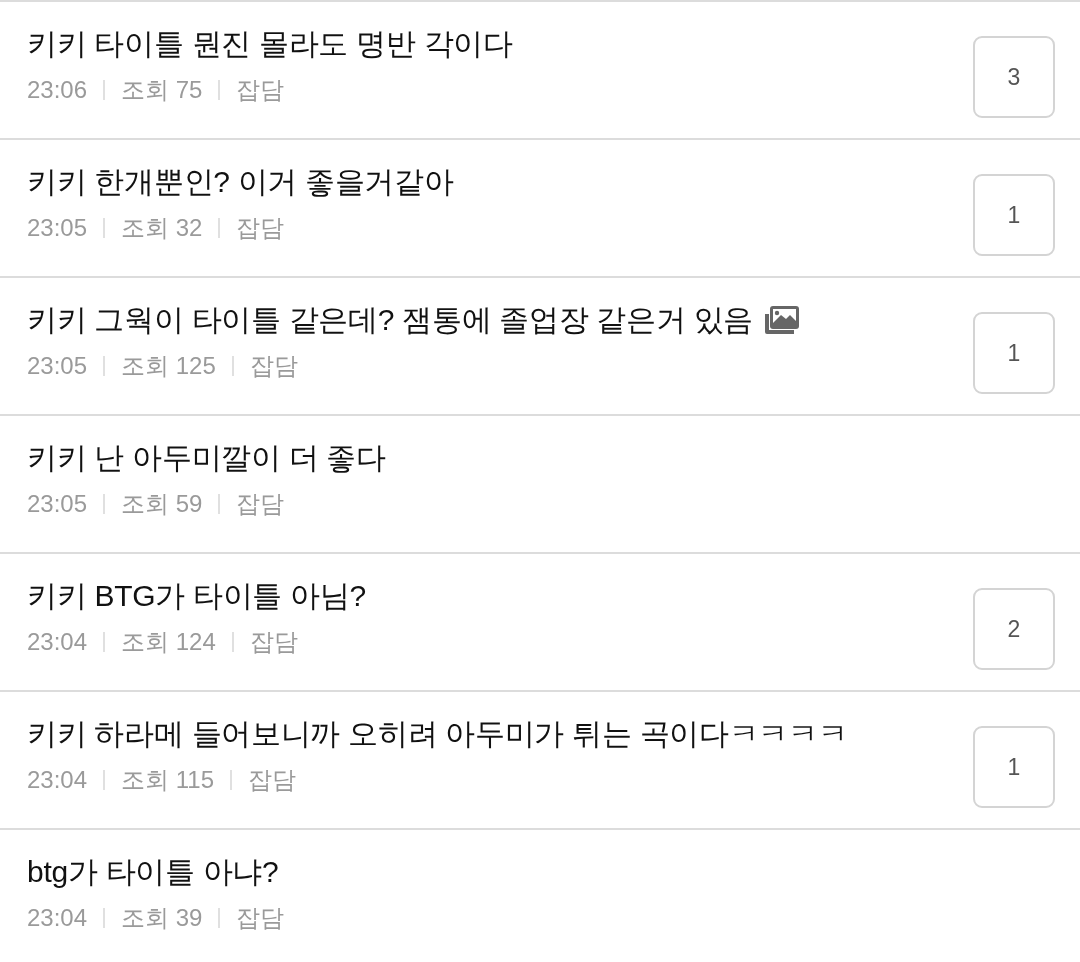 The height and width of the screenshot is (962, 1080). Describe the element at coordinates (1014, 629) in the screenshot. I see `comment-count: 2` at that location.